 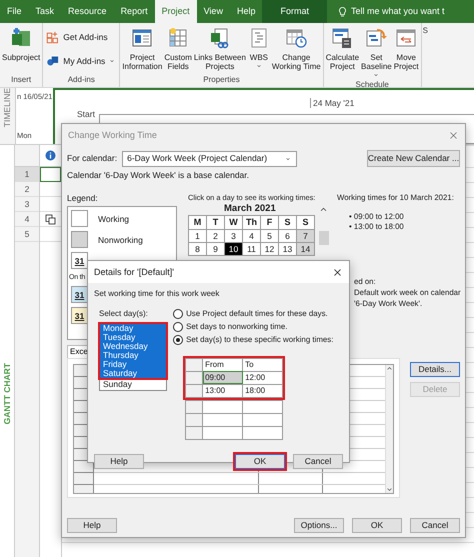 What do you see at coordinates (50, 174) in the screenshot?
I see `selected-cell` at bounding box center [50, 174].